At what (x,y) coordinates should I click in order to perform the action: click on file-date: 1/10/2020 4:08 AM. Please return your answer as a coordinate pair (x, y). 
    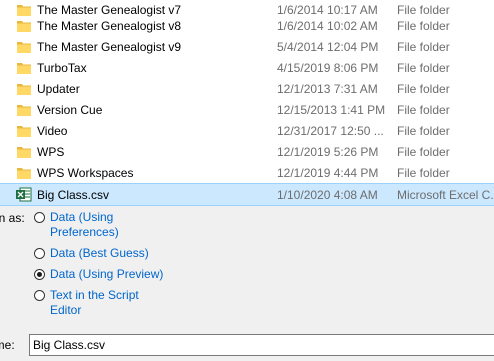
    Looking at the image, I should click on (327, 195).